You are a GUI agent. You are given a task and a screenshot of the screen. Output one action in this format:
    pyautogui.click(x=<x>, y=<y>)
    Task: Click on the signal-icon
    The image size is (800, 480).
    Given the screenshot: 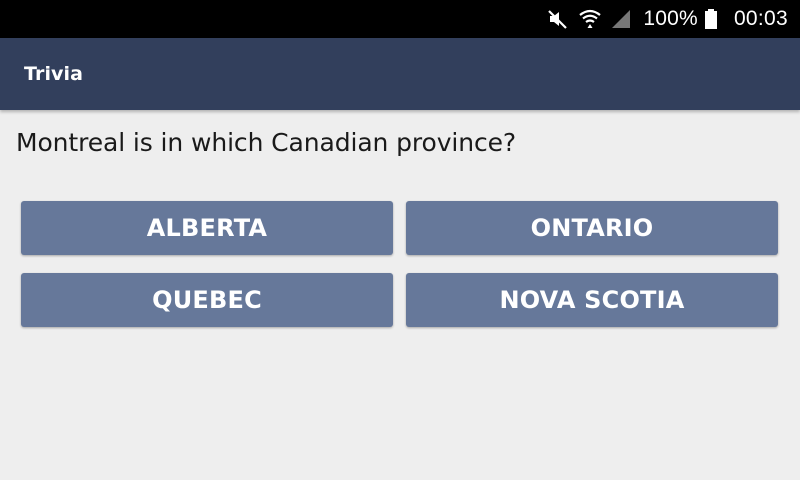 What is the action you would take?
    pyautogui.click(x=621, y=19)
    